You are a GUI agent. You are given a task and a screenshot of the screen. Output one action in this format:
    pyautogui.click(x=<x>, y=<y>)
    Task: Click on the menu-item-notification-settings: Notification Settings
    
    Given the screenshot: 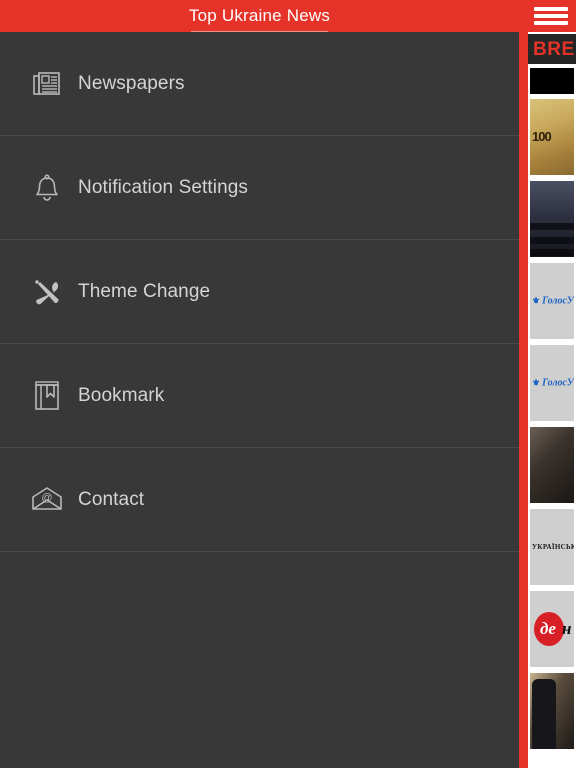 What is the action you would take?
    pyautogui.click(x=259, y=188)
    